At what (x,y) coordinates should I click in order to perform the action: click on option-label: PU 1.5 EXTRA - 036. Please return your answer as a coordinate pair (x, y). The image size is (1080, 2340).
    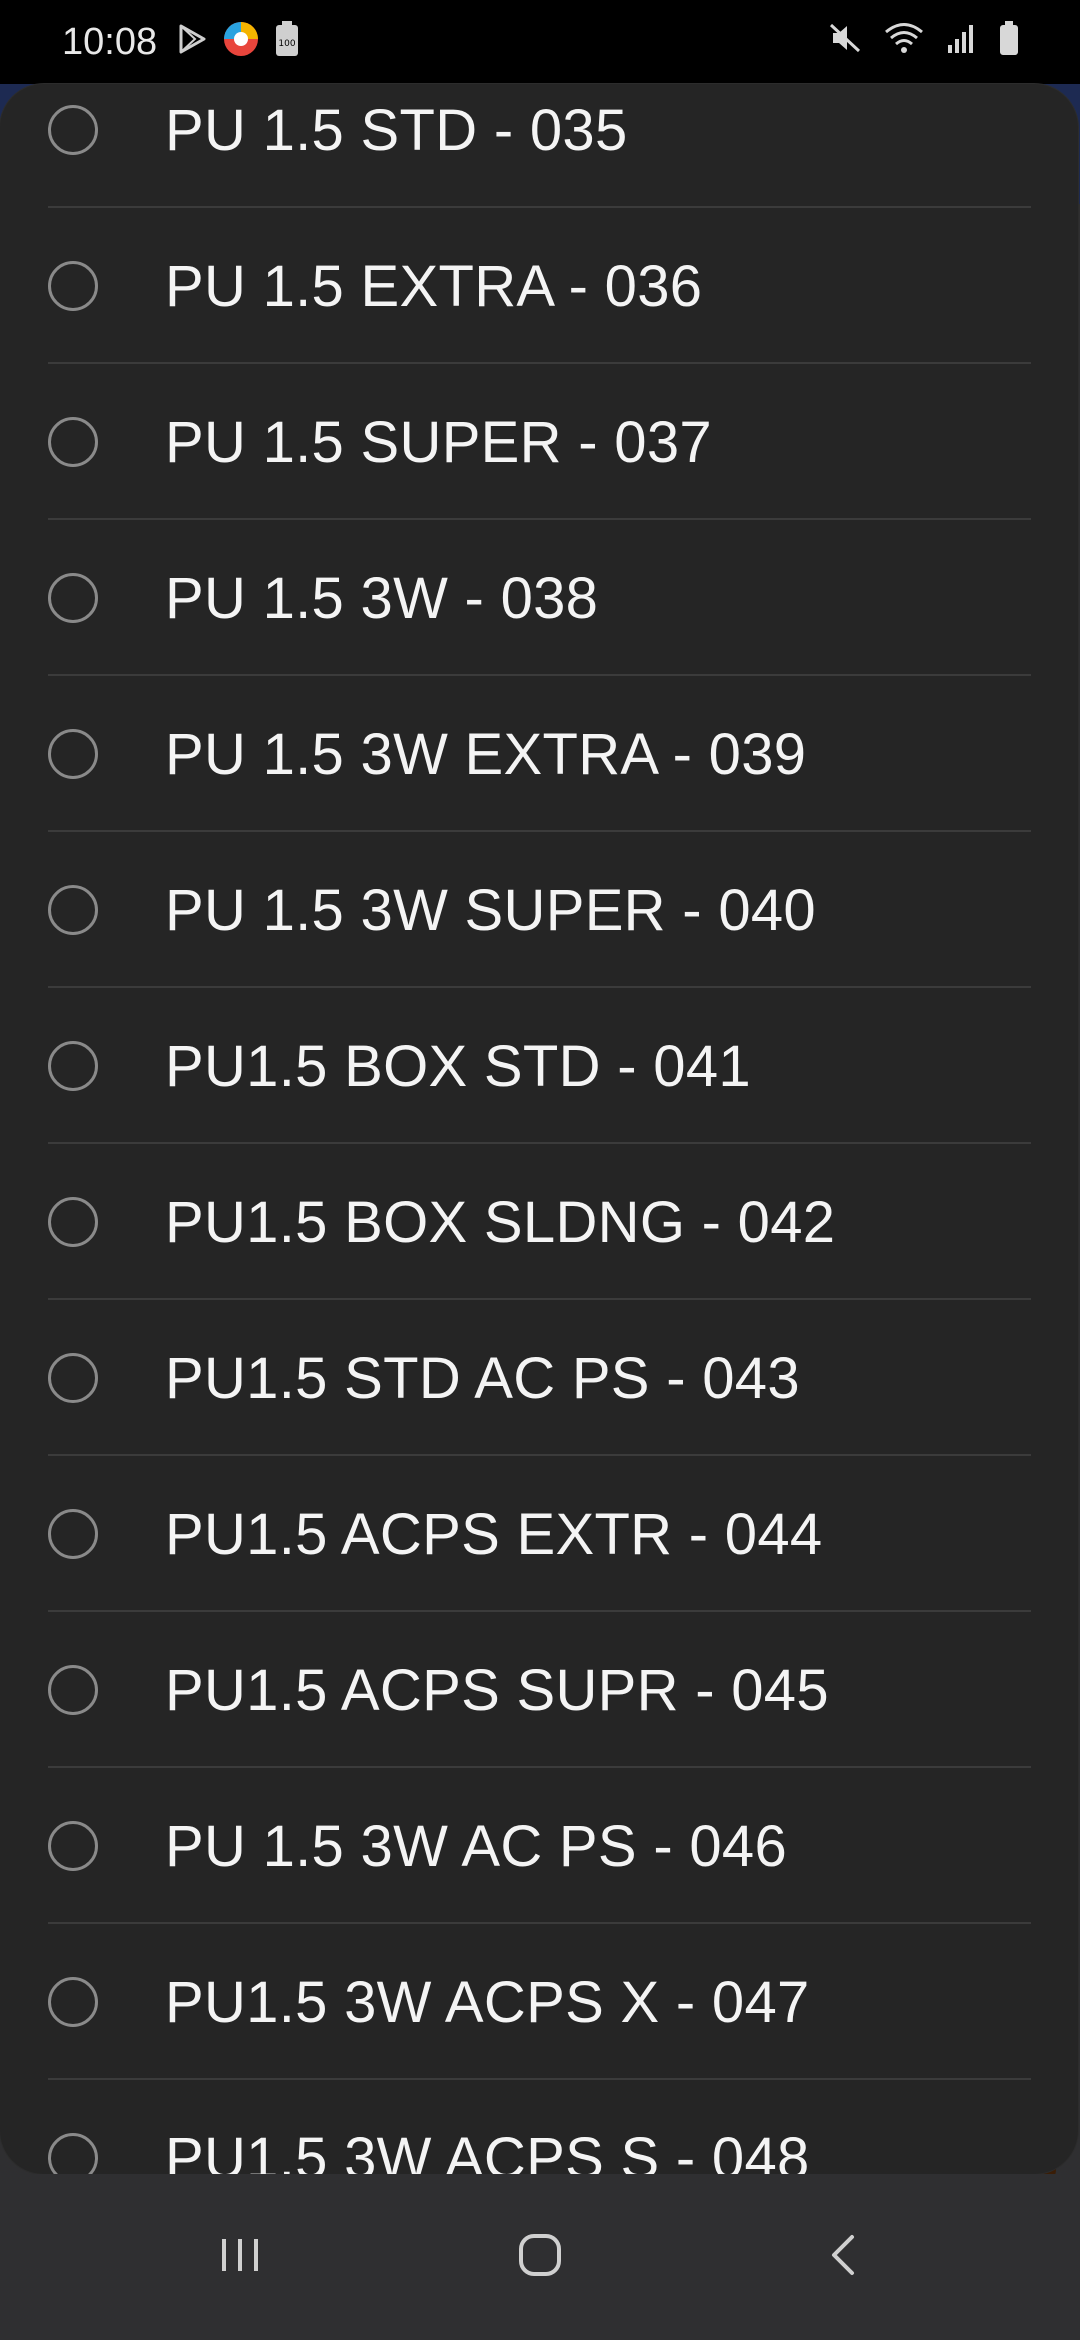
    Looking at the image, I should click on (434, 286).